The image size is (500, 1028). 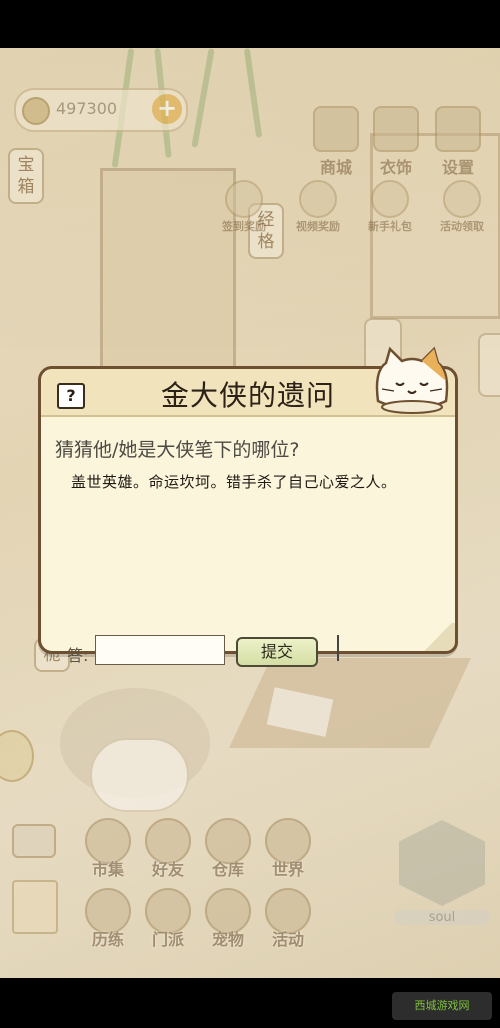 I want to click on settings-label: 设置, so click(x=457, y=167).